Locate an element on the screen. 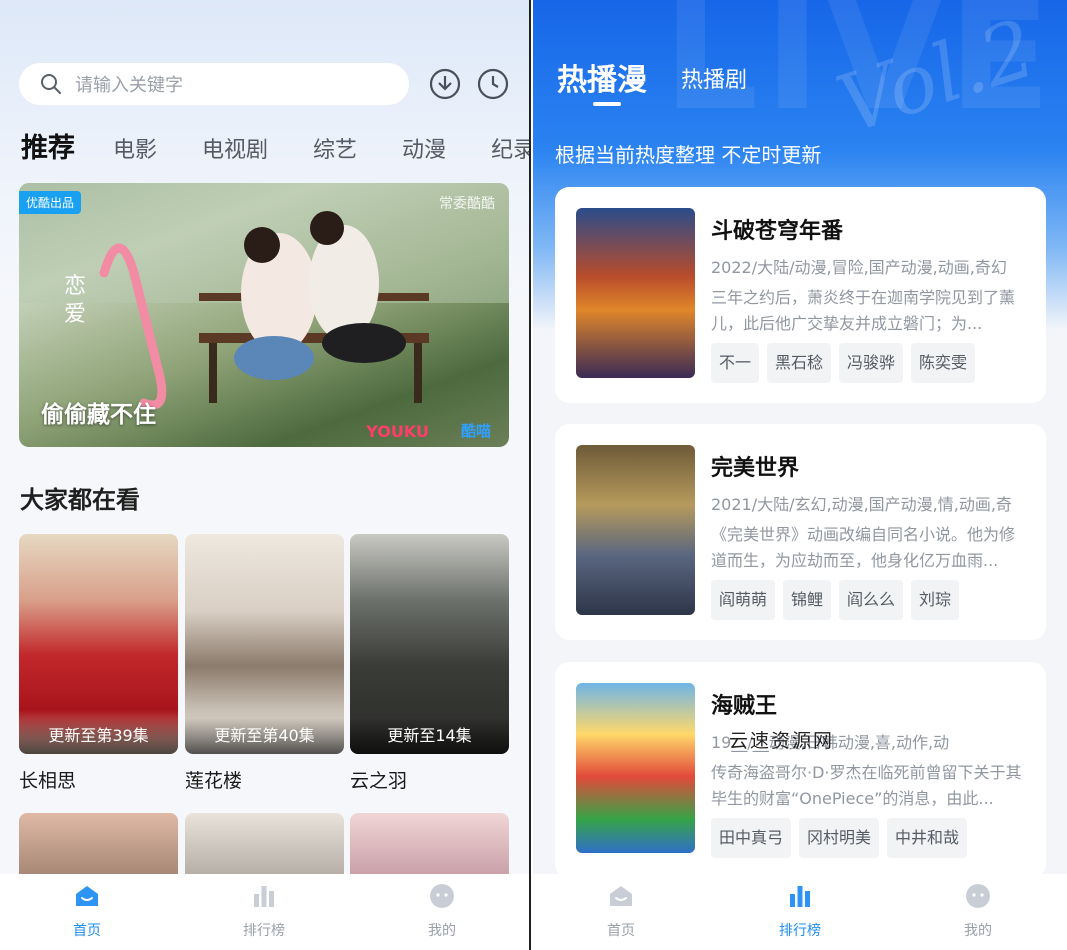 The width and height of the screenshot is (1067, 950). banner-corner-logo: 常委酷酷 is located at coordinates (467, 204).